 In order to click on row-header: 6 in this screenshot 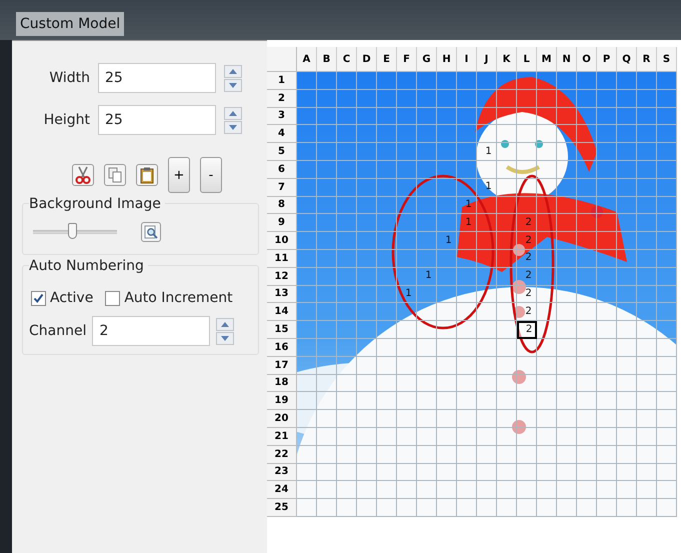, I will do `click(282, 169)`.